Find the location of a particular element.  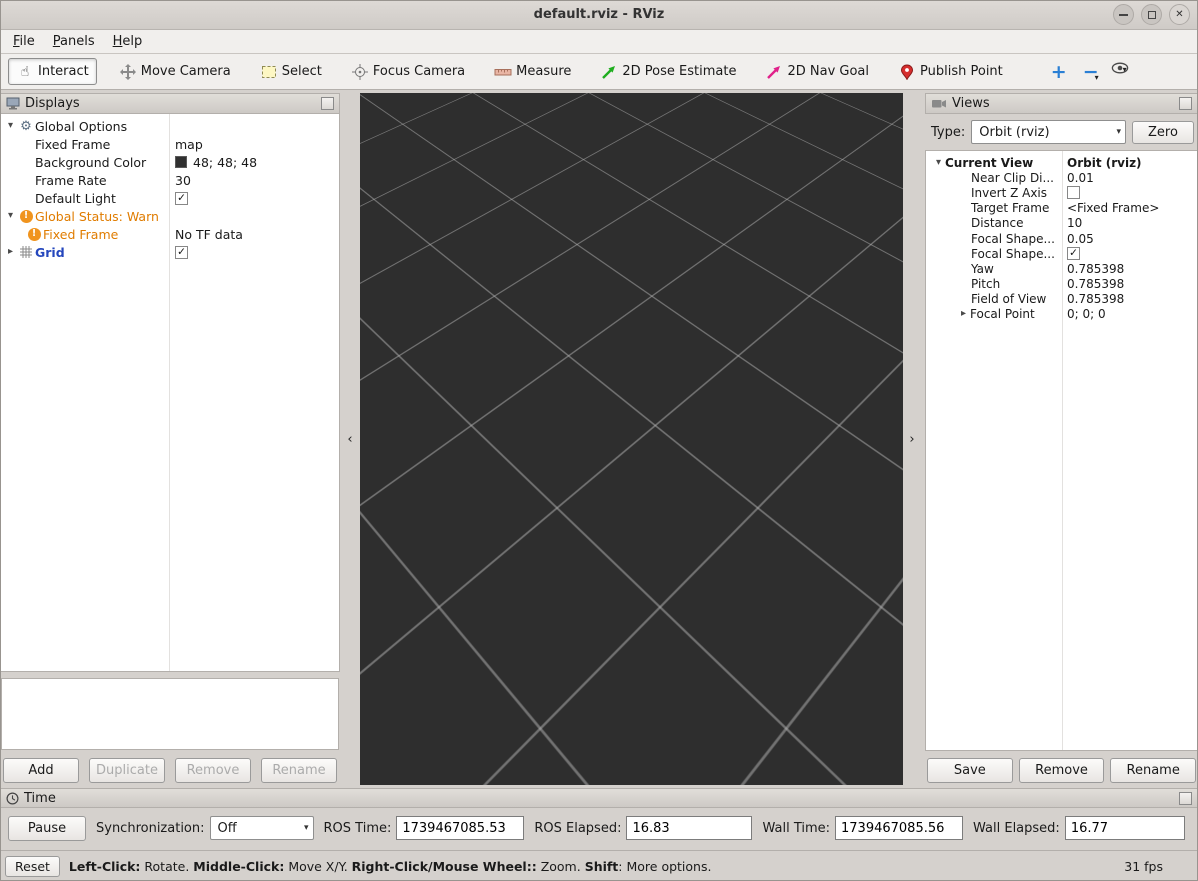

fps-counter: 31 fps is located at coordinates (1143, 866).